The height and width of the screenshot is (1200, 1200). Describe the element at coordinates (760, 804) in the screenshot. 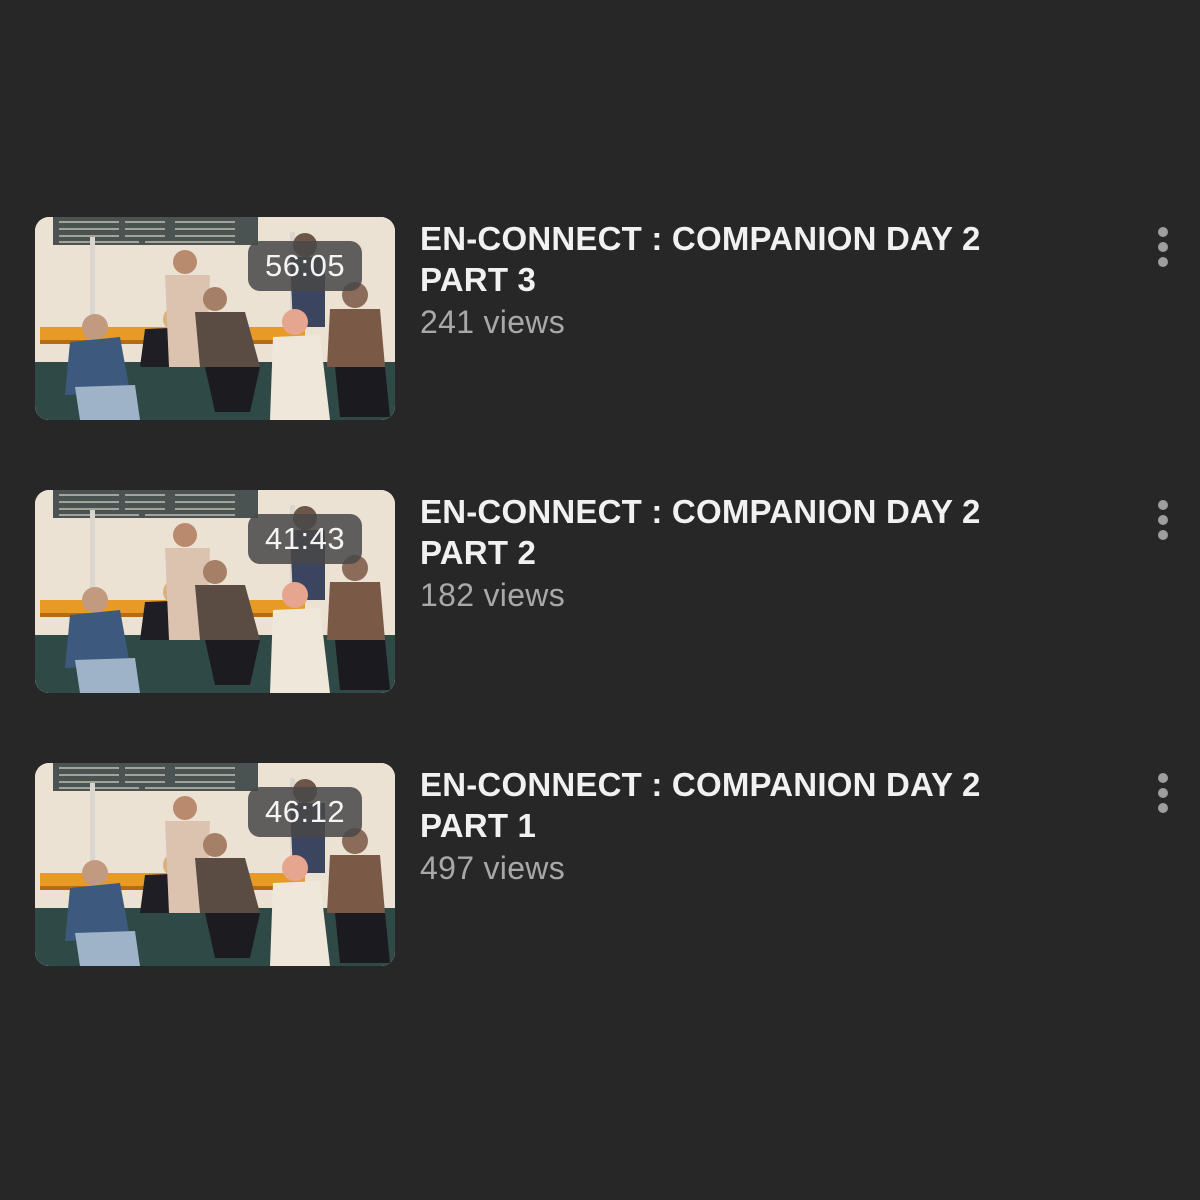

I see `video-title: EN-CONNECT : COMPANION DAY 2 PART 1` at that location.